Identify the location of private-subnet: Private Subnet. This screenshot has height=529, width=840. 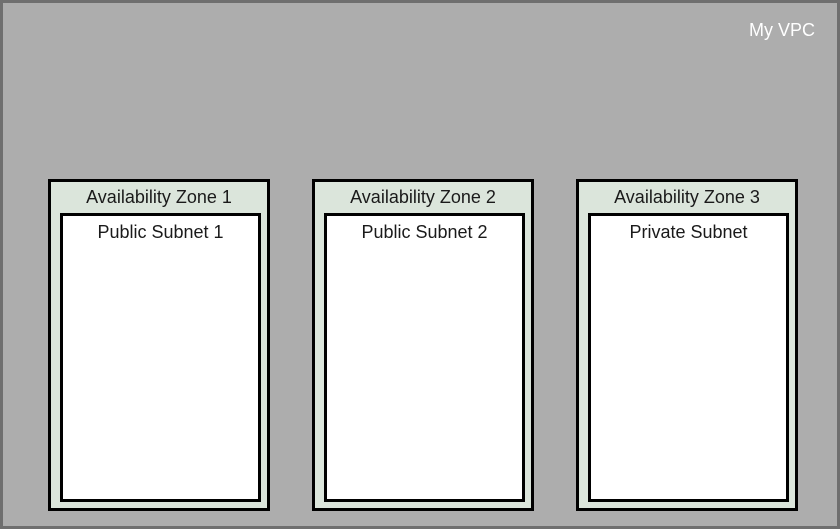
(688, 357).